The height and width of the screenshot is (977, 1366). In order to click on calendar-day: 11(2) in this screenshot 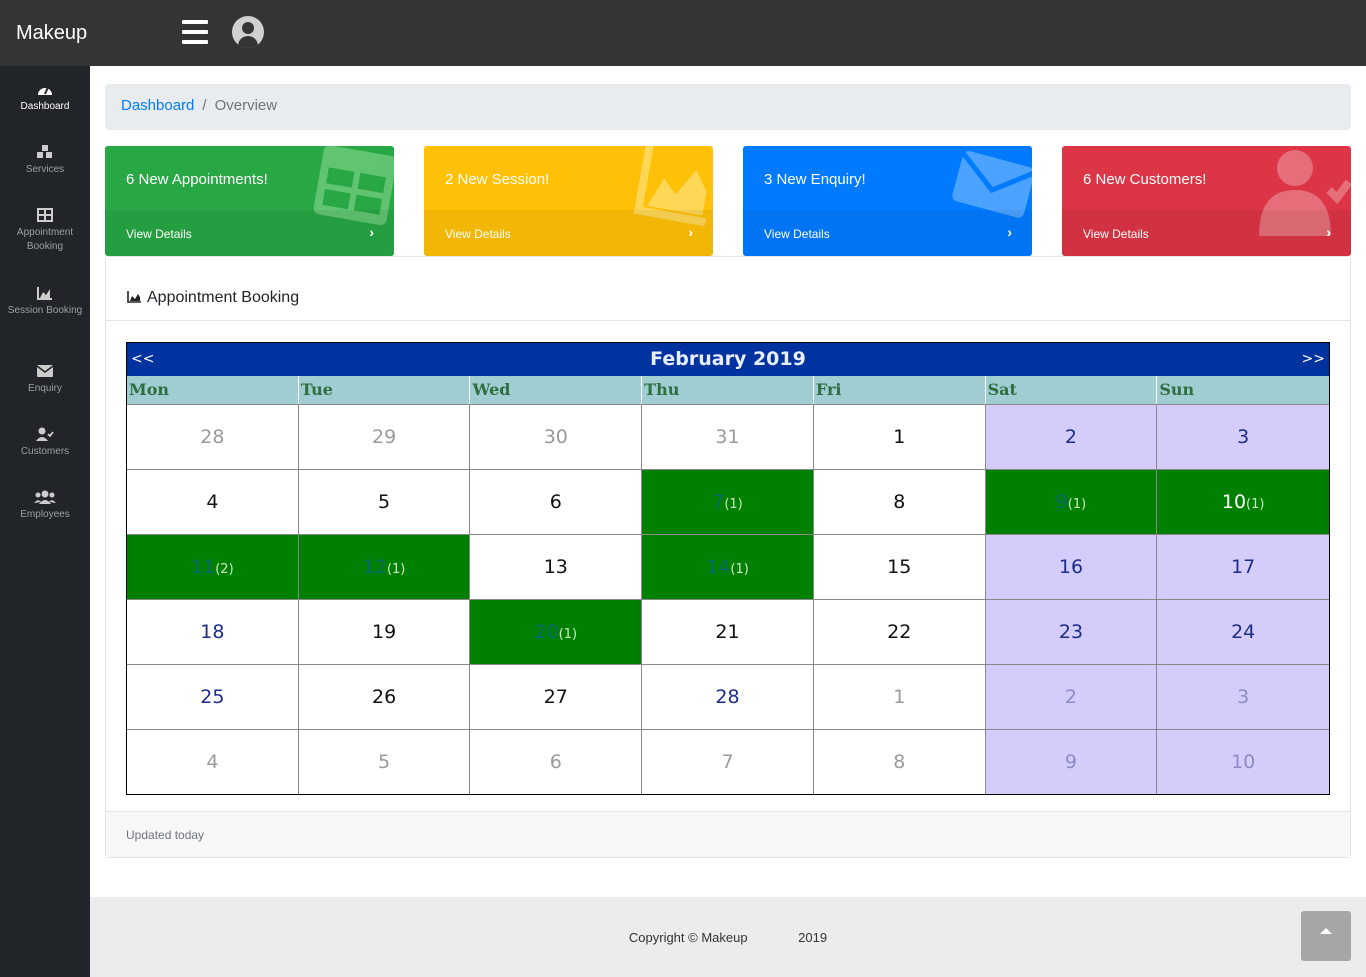, I will do `click(213, 566)`.